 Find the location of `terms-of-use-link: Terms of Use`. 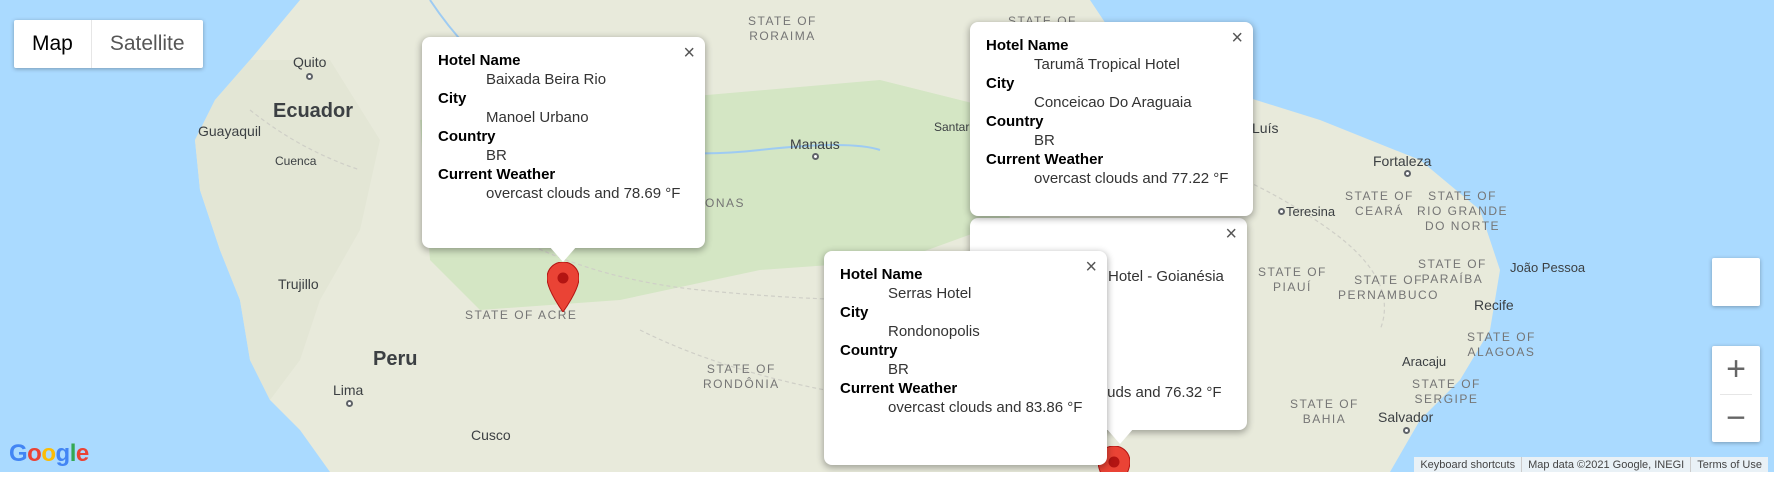

terms-of-use-link: Terms of Use is located at coordinates (1729, 464).